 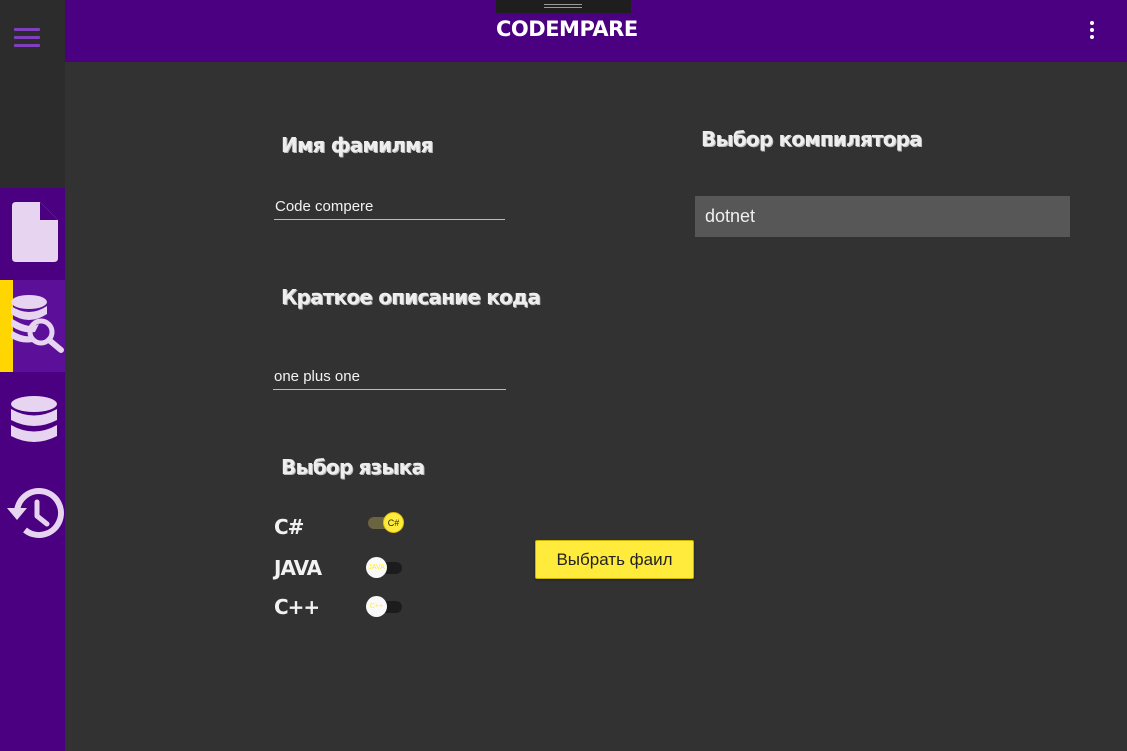 What do you see at coordinates (297, 607) in the screenshot?
I see `language-label-cpp: C++` at bounding box center [297, 607].